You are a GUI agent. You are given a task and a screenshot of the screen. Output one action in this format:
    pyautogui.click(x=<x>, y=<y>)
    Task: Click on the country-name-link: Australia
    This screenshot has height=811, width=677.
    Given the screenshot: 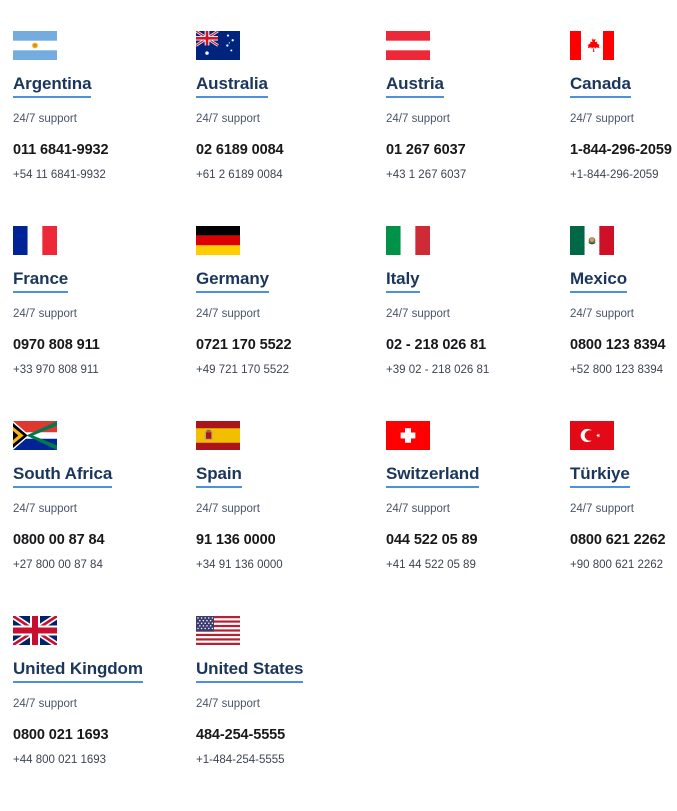 What is the action you would take?
    pyautogui.click(x=232, y=85)
    